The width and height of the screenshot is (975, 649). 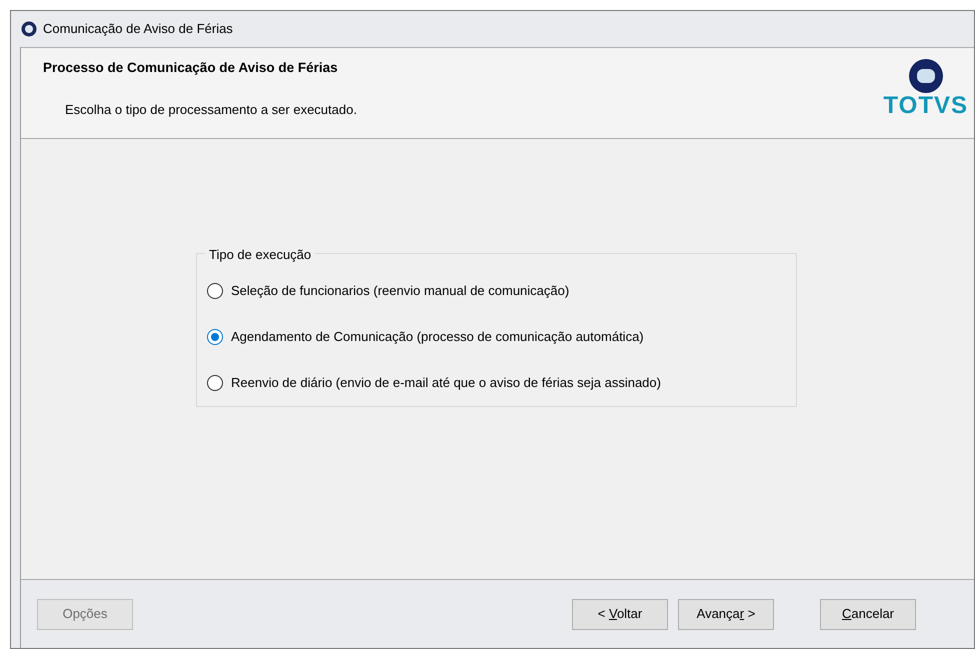 I want to click on dialog-button: Avançar >, so click(x=726, y=614).